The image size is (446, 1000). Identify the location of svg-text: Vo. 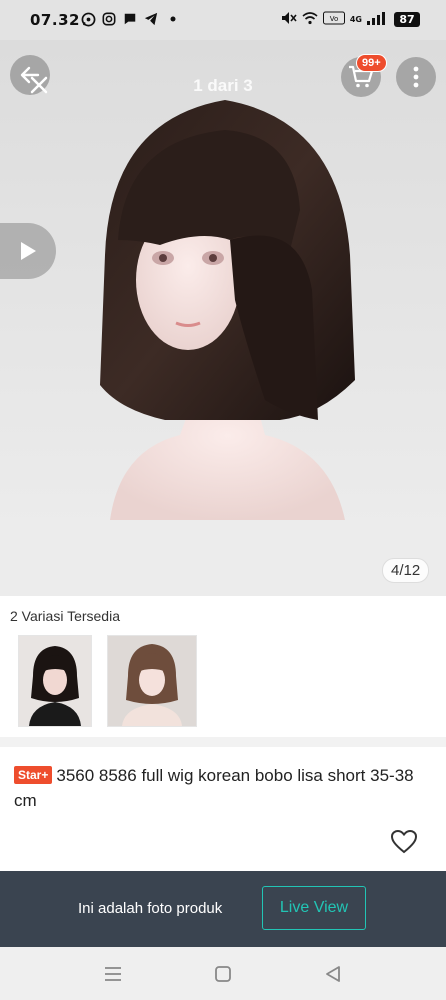
(334, 19).